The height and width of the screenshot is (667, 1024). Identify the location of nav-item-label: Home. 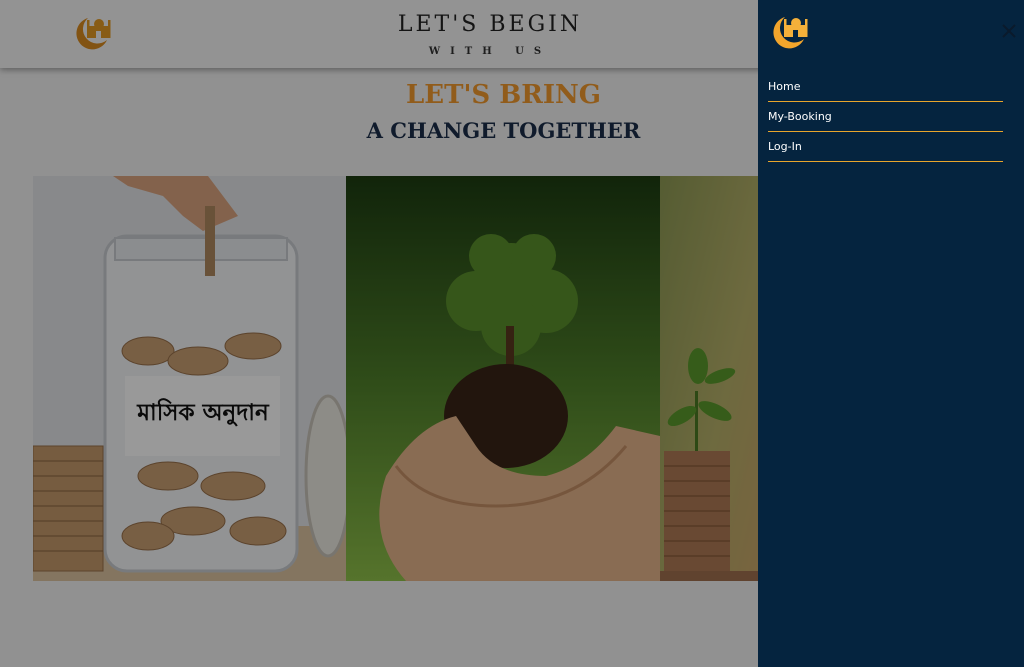
(784, 86).